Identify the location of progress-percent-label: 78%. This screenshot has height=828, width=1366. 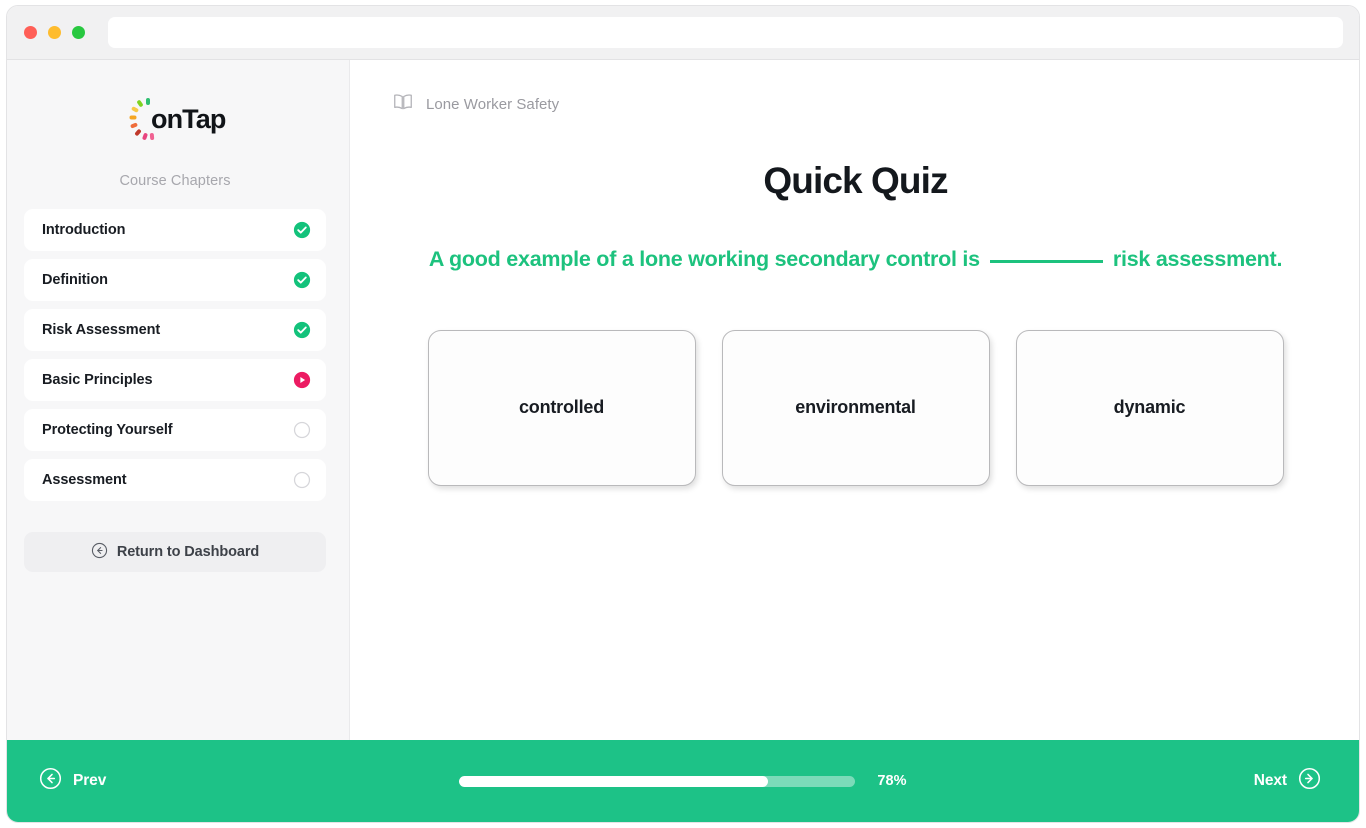
(892, 781).